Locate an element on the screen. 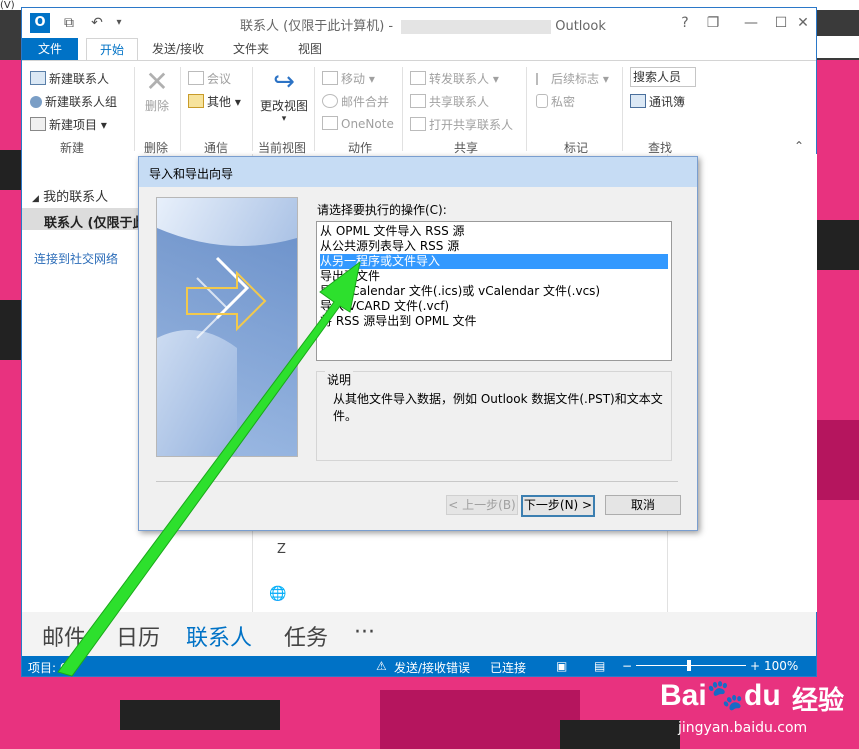  send-receive-all-icon: ⧉ is located at coordinates (69, 23).